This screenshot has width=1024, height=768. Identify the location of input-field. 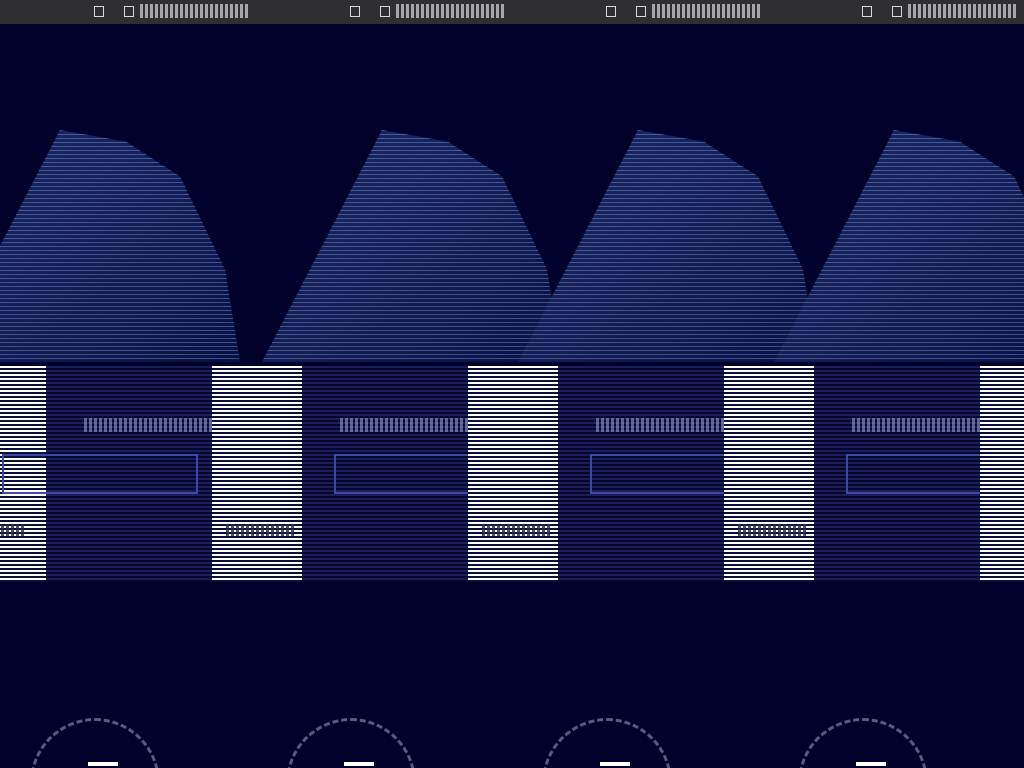
(100, 474).